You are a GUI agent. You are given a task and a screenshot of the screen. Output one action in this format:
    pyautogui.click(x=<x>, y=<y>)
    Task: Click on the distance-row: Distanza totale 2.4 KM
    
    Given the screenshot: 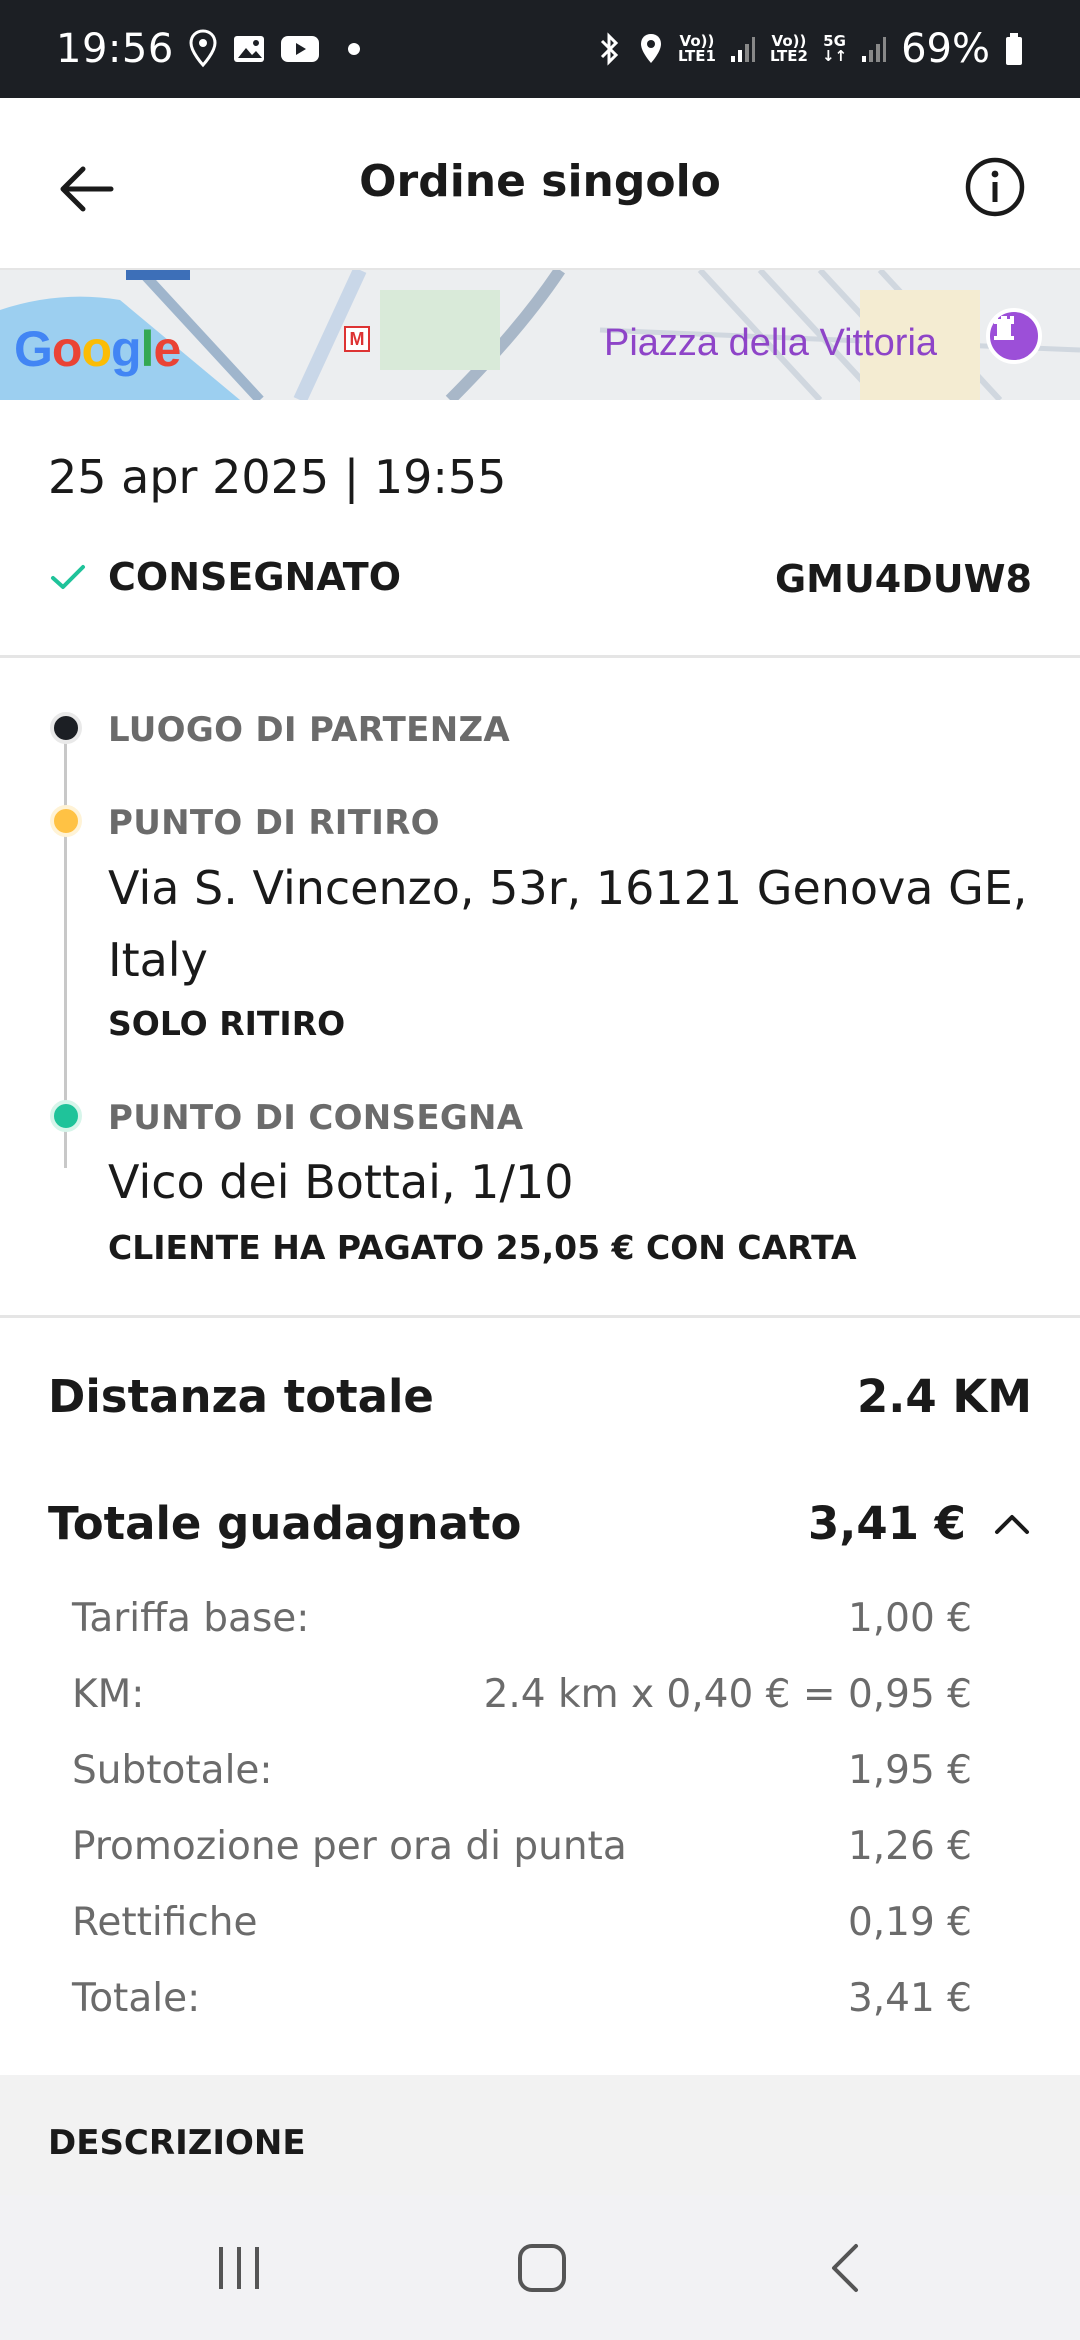 What is the action you would take?
    pyautogui.click(x=540, y=1396)
    